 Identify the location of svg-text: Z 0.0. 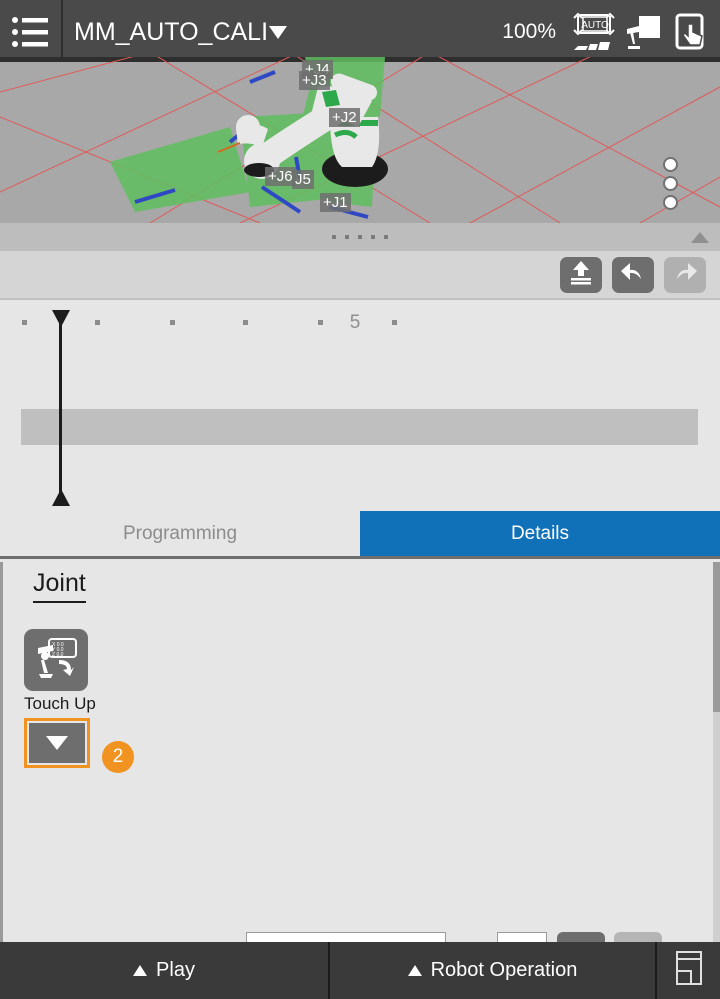
(58, 655).